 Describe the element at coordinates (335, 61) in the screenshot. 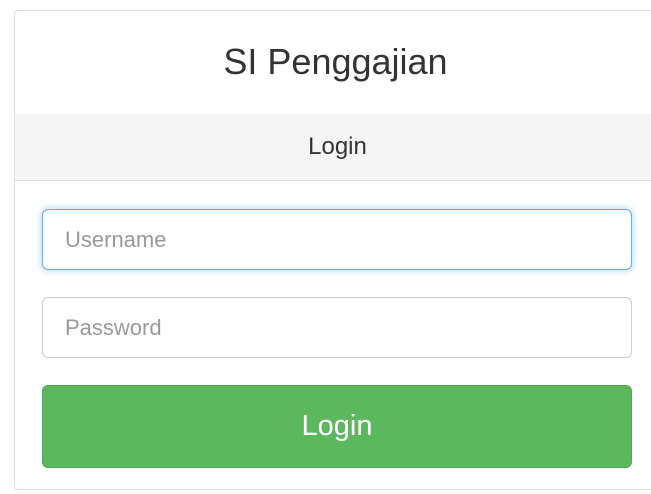

I see `app-title: SI Penggajian` at that location.